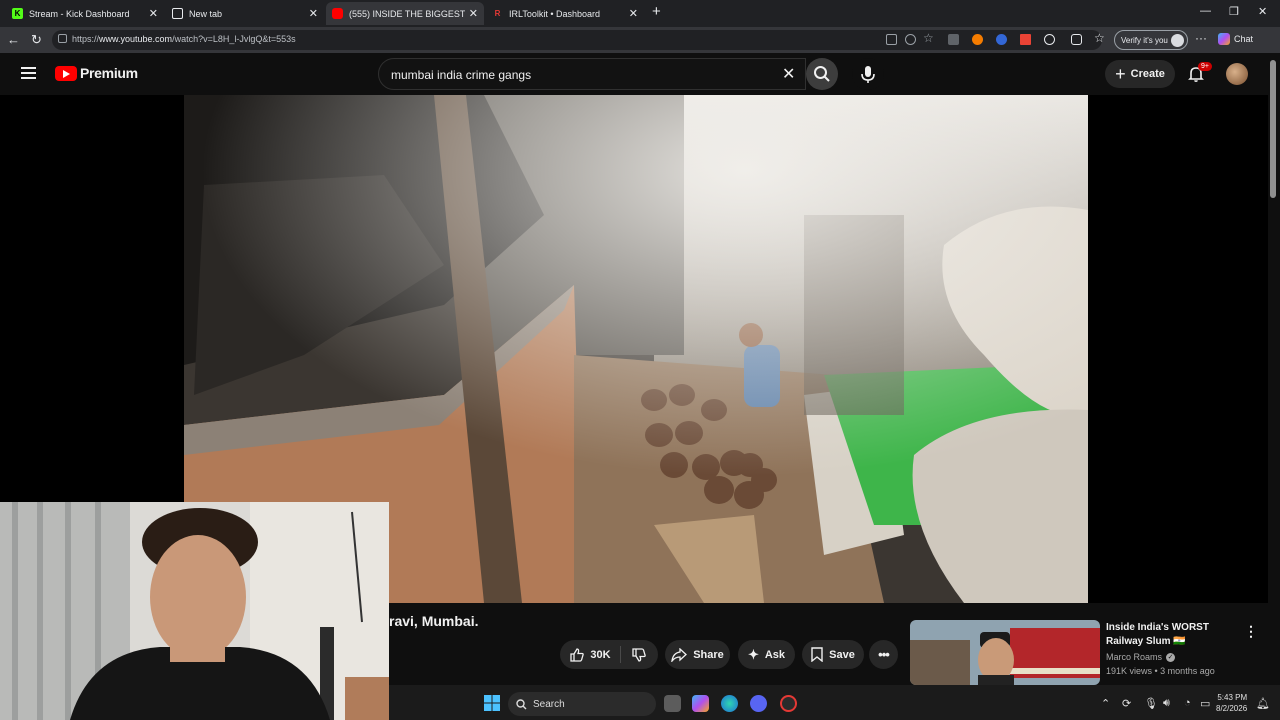  Describe the element at coordinates (1262, 11) in the screenshot. I see `close-window-icon: ✕` at that location.